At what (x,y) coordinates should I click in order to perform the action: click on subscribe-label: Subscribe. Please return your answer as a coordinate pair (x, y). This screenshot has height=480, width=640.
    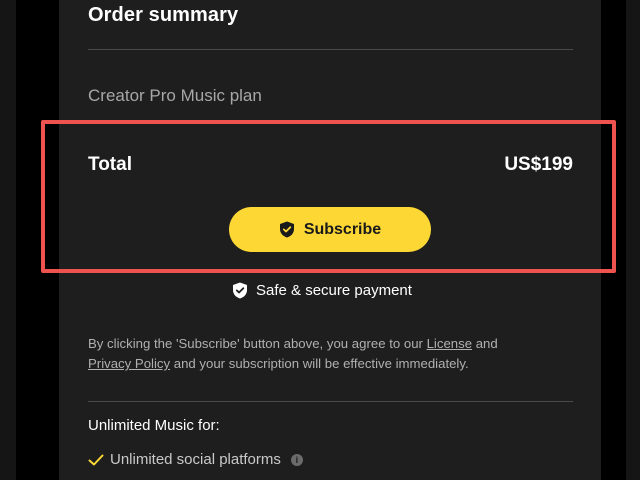
    Looking at the image, I should click on (342, 229).